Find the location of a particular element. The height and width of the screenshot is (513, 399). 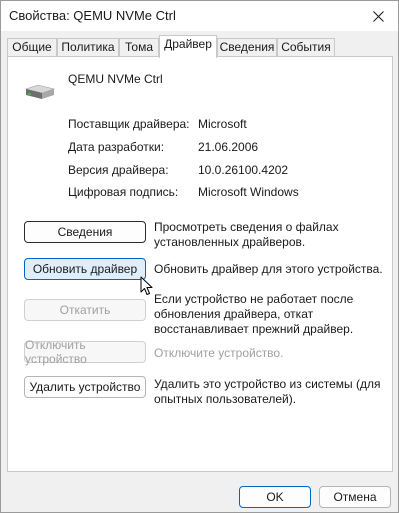

update-driver-description: Обновить драйвер для этого устройства. is located at coordinates (268, 269).